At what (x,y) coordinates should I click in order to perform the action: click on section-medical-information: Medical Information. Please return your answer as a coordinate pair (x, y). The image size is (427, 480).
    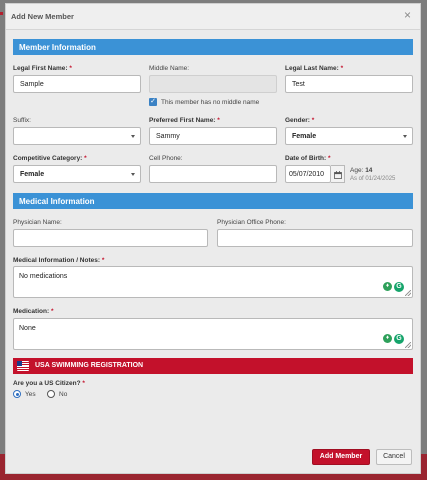
    Looking at the image, I should click on (213, 201).